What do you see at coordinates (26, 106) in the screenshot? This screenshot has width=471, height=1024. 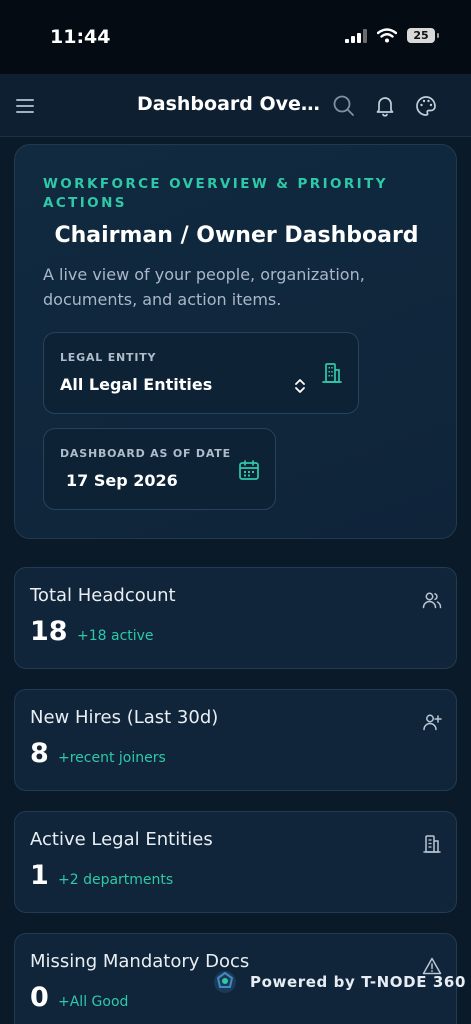 I see `menu-icon` at bounding box center [26, 106].